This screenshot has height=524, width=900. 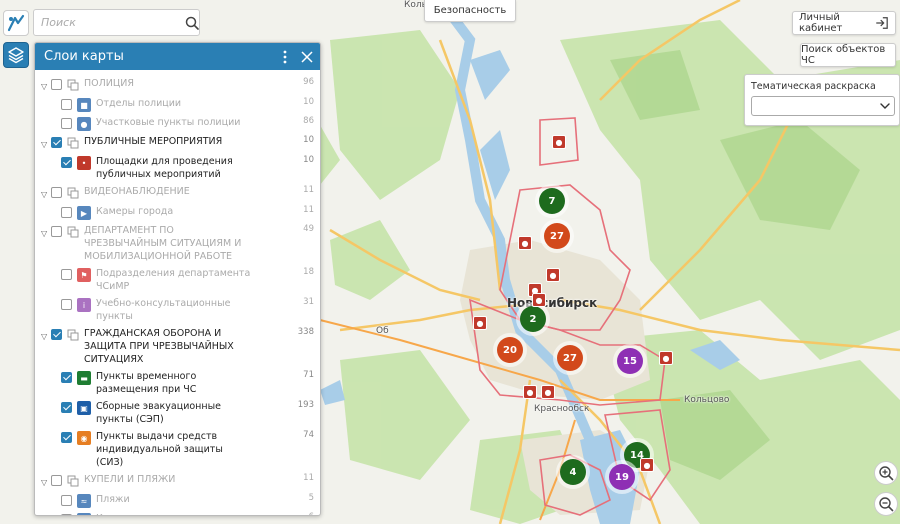 What do you see at coordinates (173, 513) in the screenshot?
I see `layer-item-label: Купели` at bounding box center [173, 513].